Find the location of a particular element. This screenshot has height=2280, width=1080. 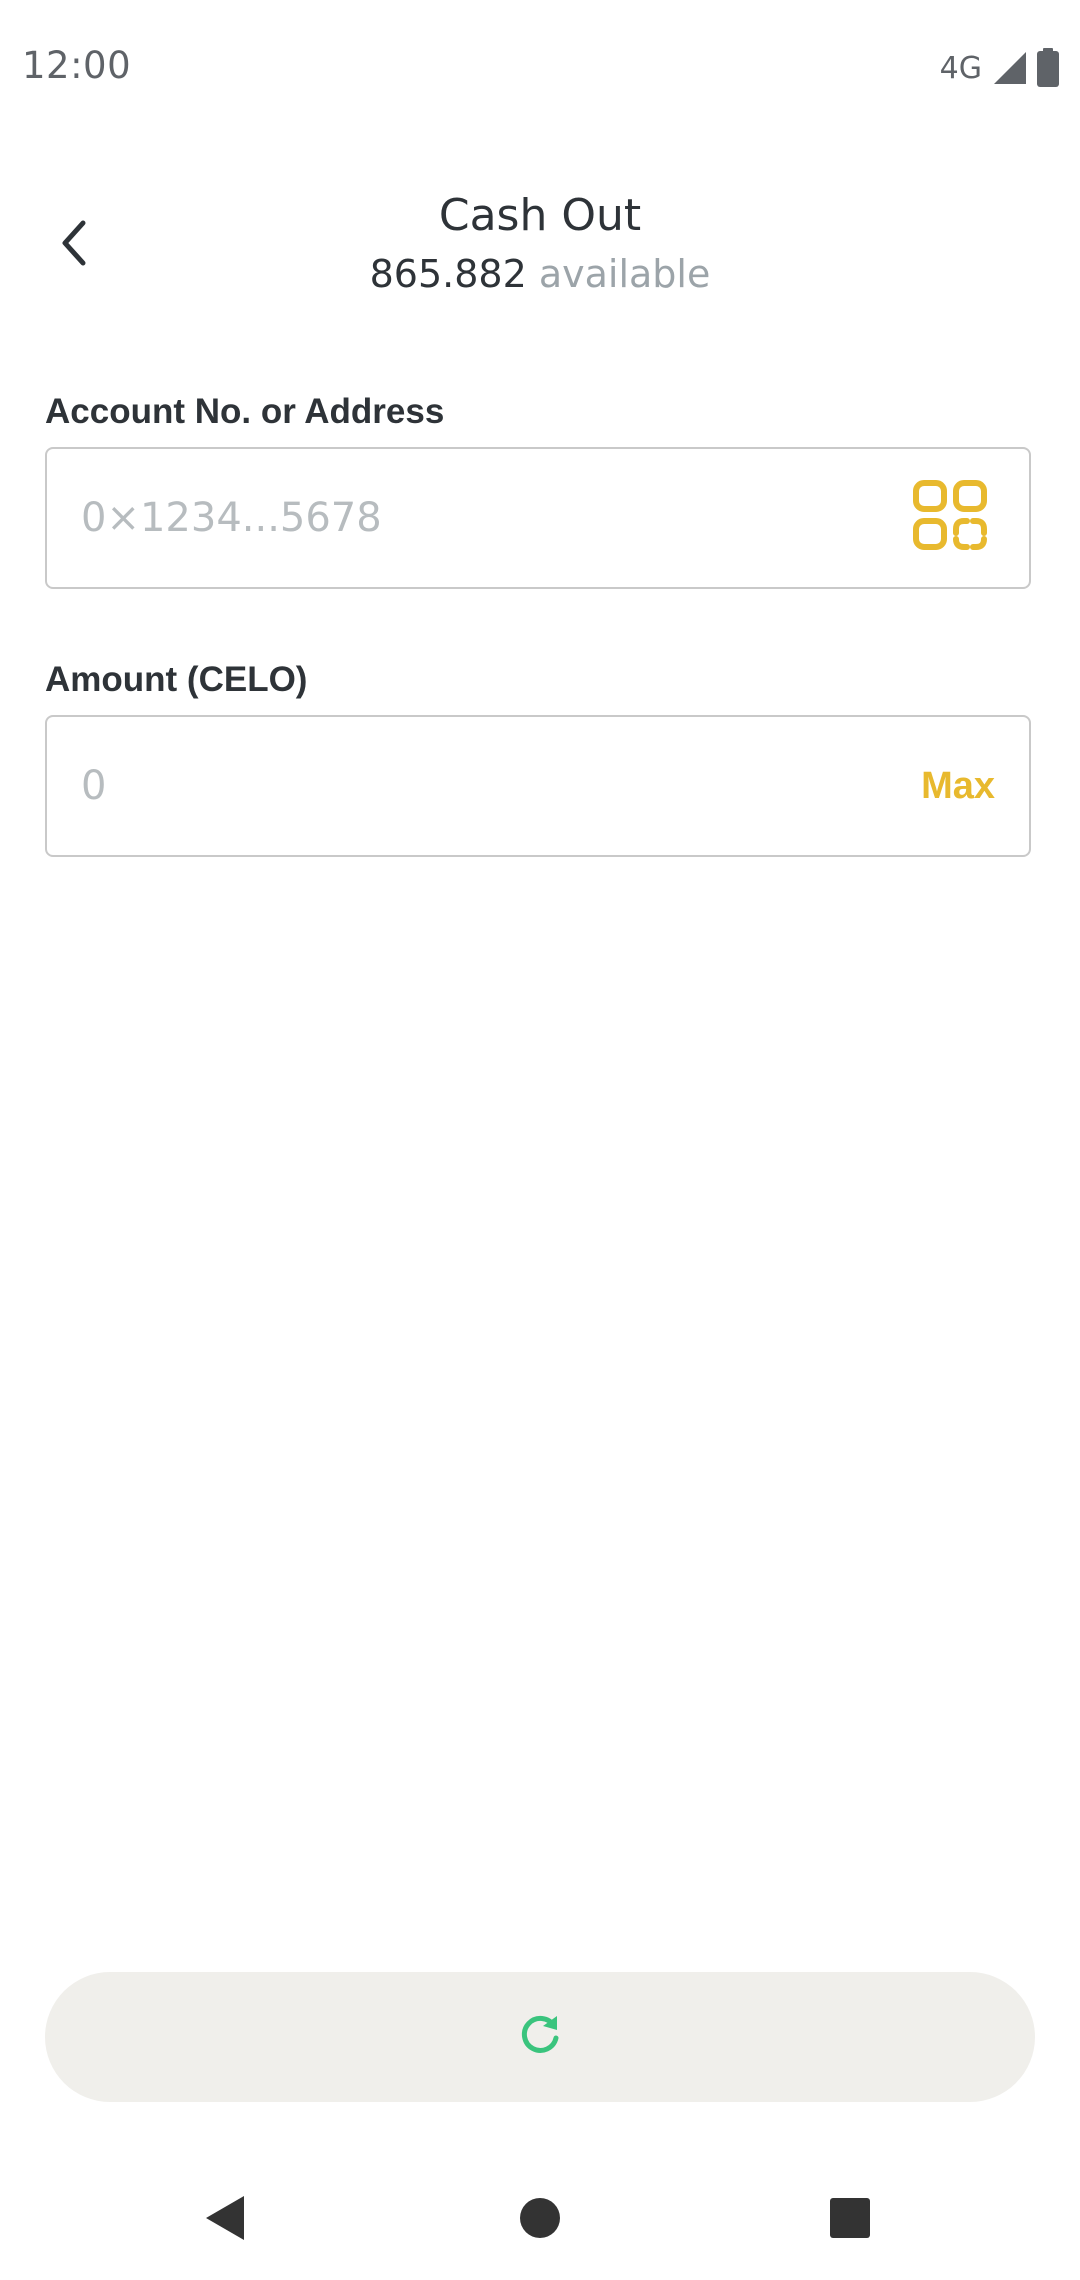

recents-square-icon is located at coordinates (850, 2220).